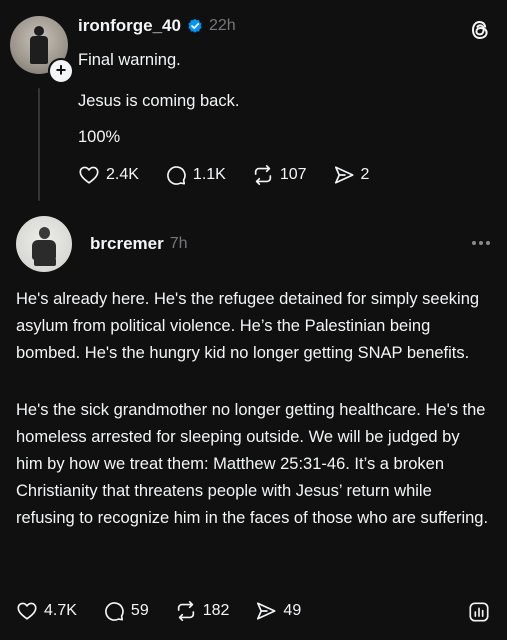 The image size is (507, 640). Describe the element at coordinates (60, 610) in the screenshot. I see `post2-like-count: 4.7K` at that location.